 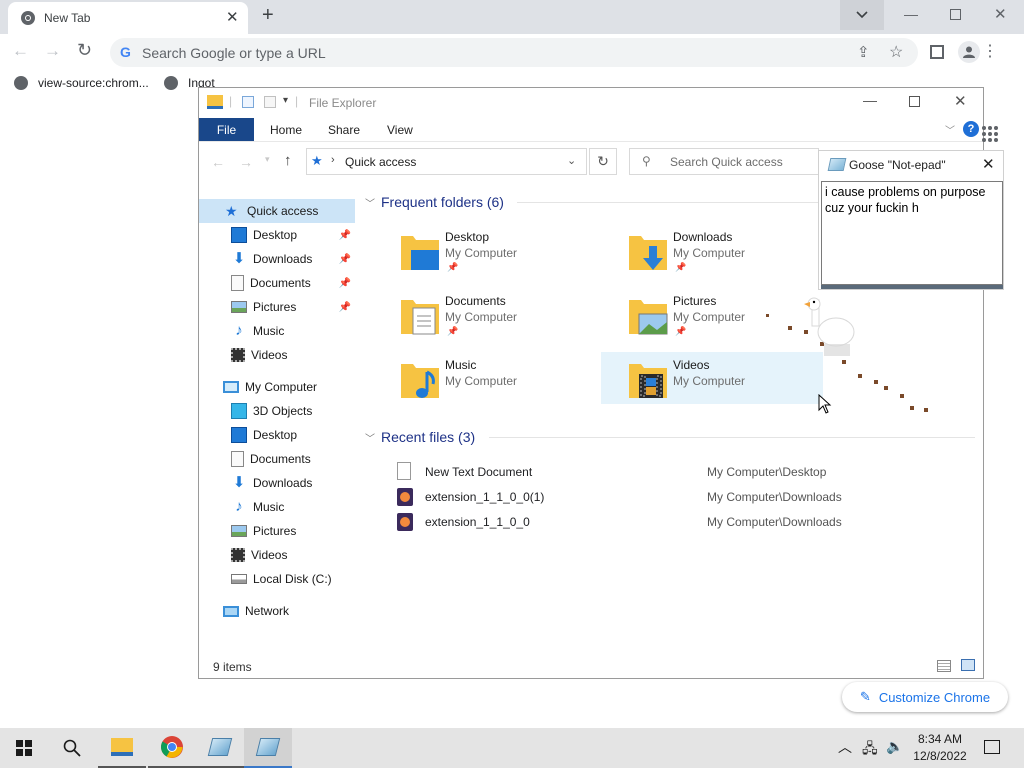 I want to click on nav-videos-pc: Videos, so click(x=293, y=555).